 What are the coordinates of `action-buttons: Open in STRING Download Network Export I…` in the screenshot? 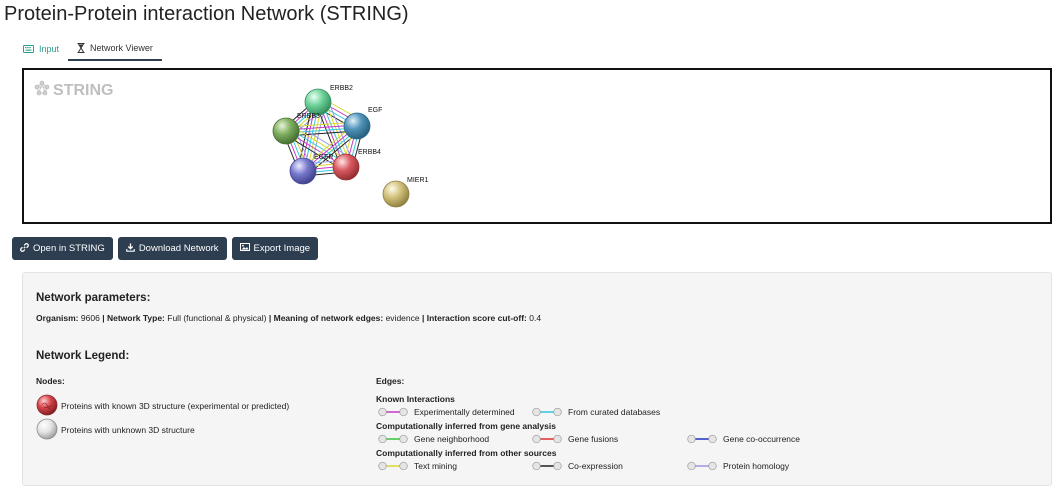 It's located at (165, 248).